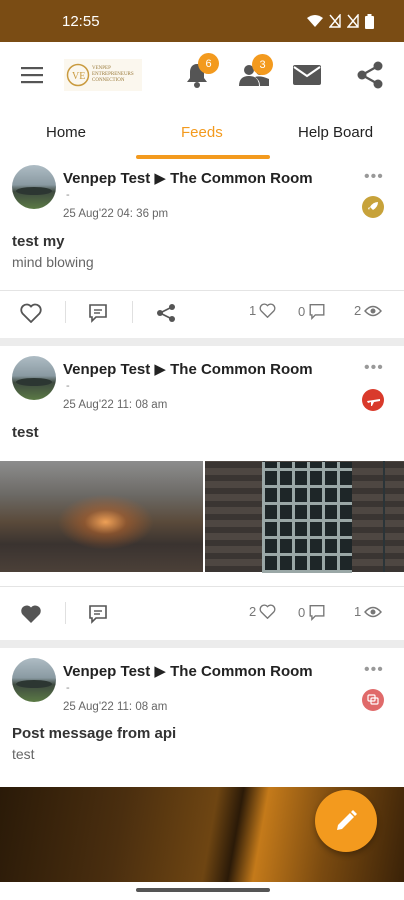  I want to click on post-actions: 2 0 1, so click(202, 614).